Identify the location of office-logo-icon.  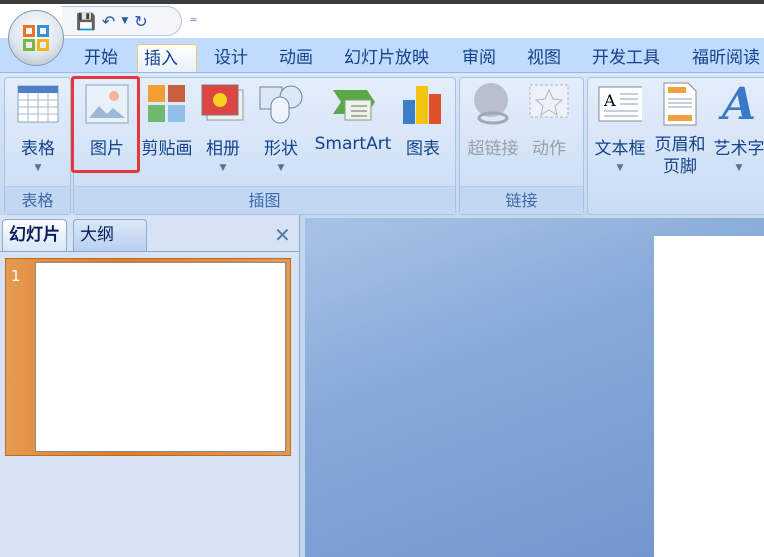
(36, 38).